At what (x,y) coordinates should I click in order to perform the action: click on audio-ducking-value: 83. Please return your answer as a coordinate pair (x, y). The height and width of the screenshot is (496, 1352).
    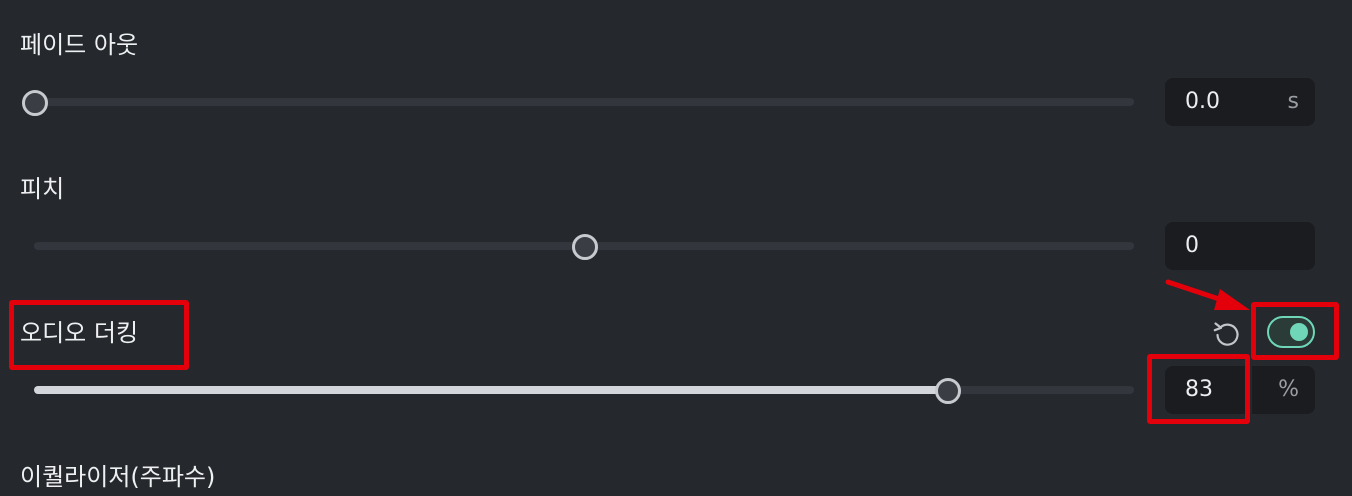
    Looking at the image, I should click on (1199, 389).